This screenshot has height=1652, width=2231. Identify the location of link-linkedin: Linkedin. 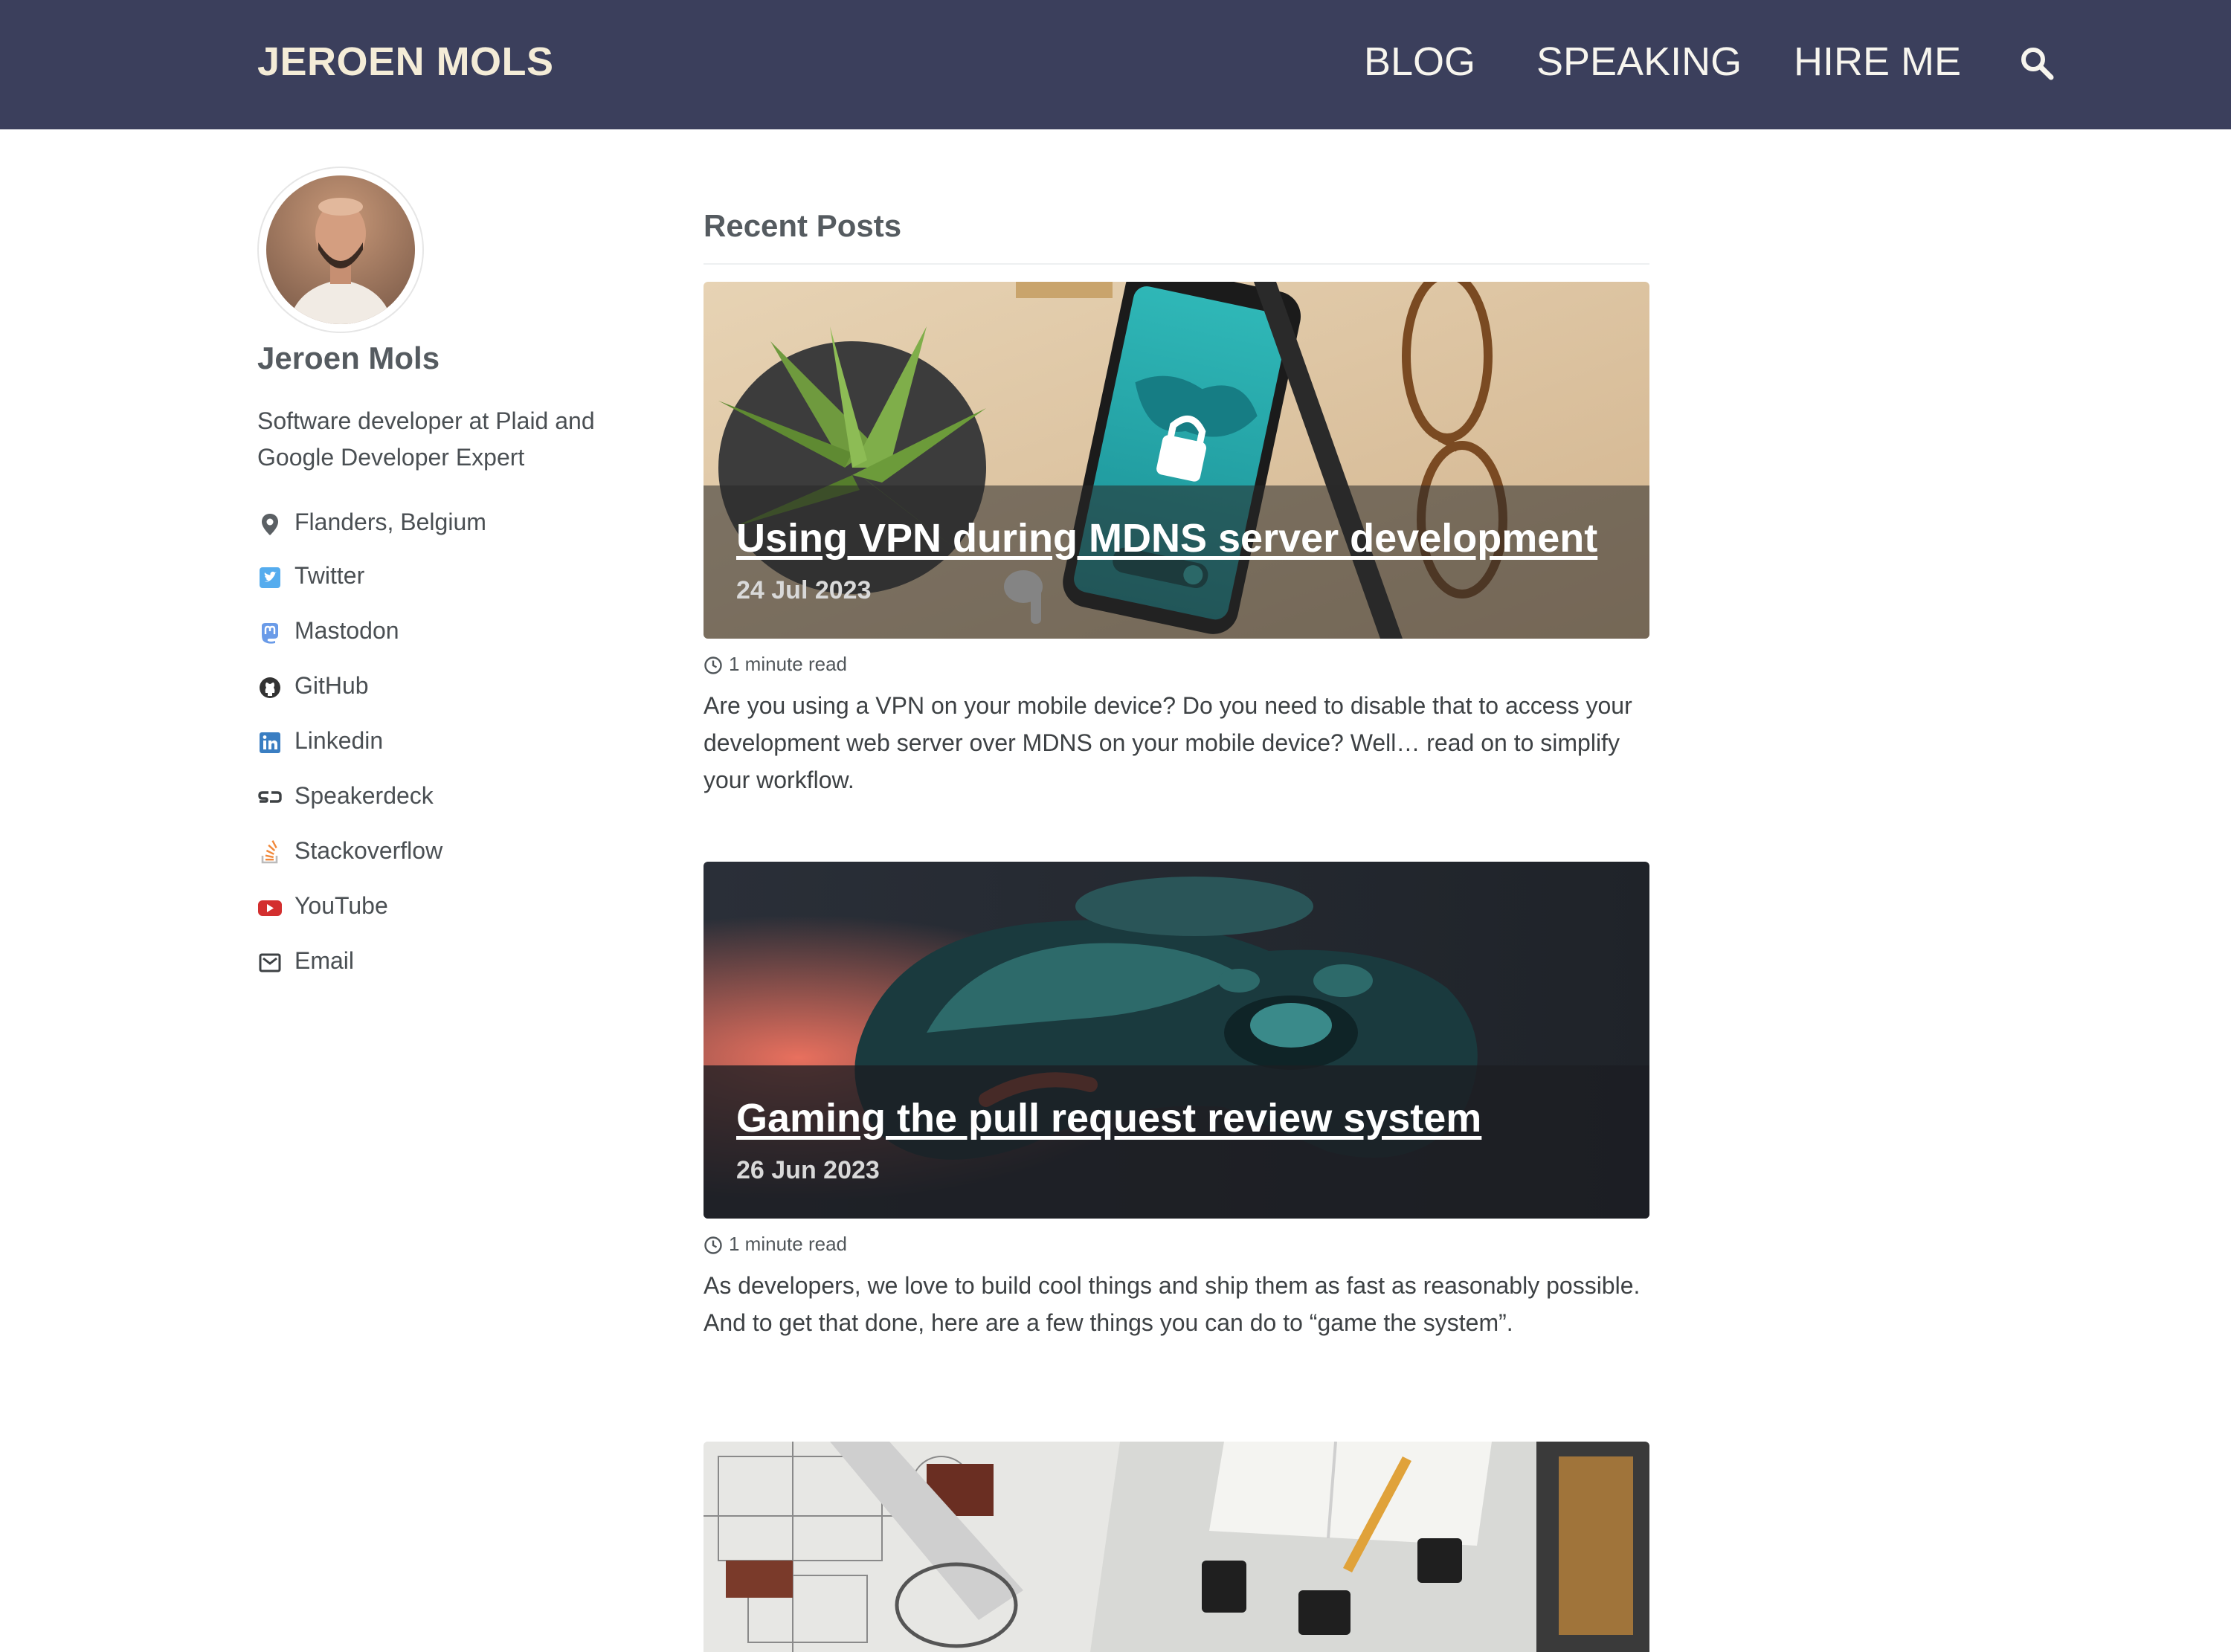
(443, 742).